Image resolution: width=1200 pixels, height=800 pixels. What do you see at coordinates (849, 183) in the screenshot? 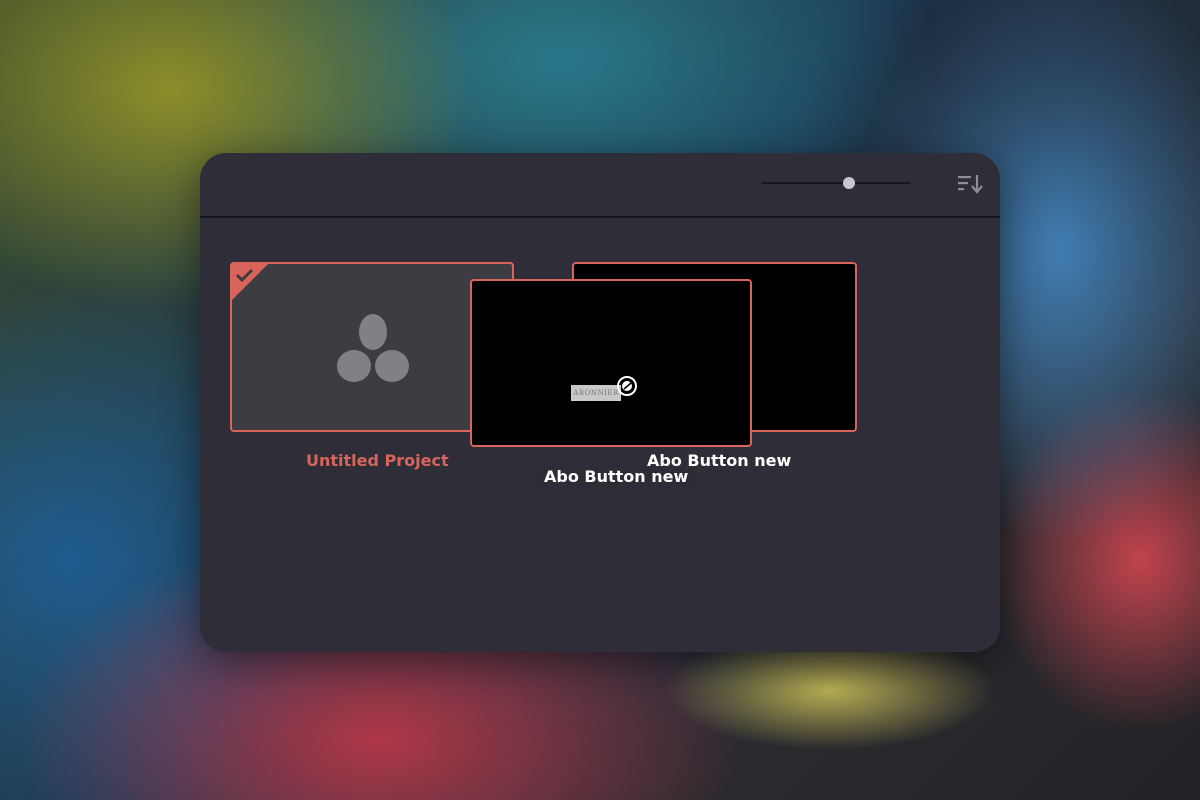
I see `thumbnail-size-slider-thumb` at bounding box center [849, 183].